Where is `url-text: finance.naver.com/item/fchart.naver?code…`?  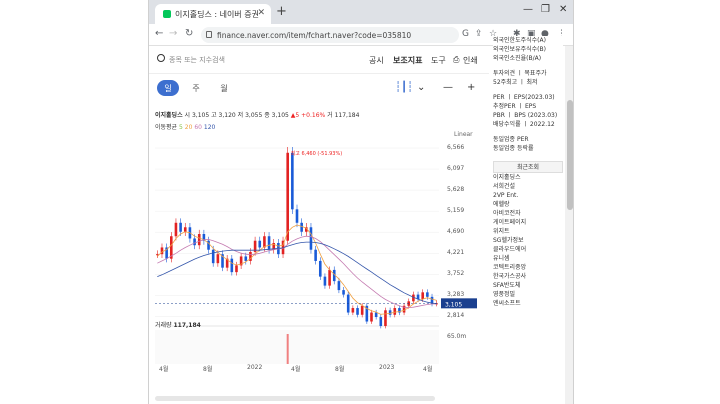 url-text: finance.naver.com/item/fchart.naver?code… is located at coordinates (314, 35).